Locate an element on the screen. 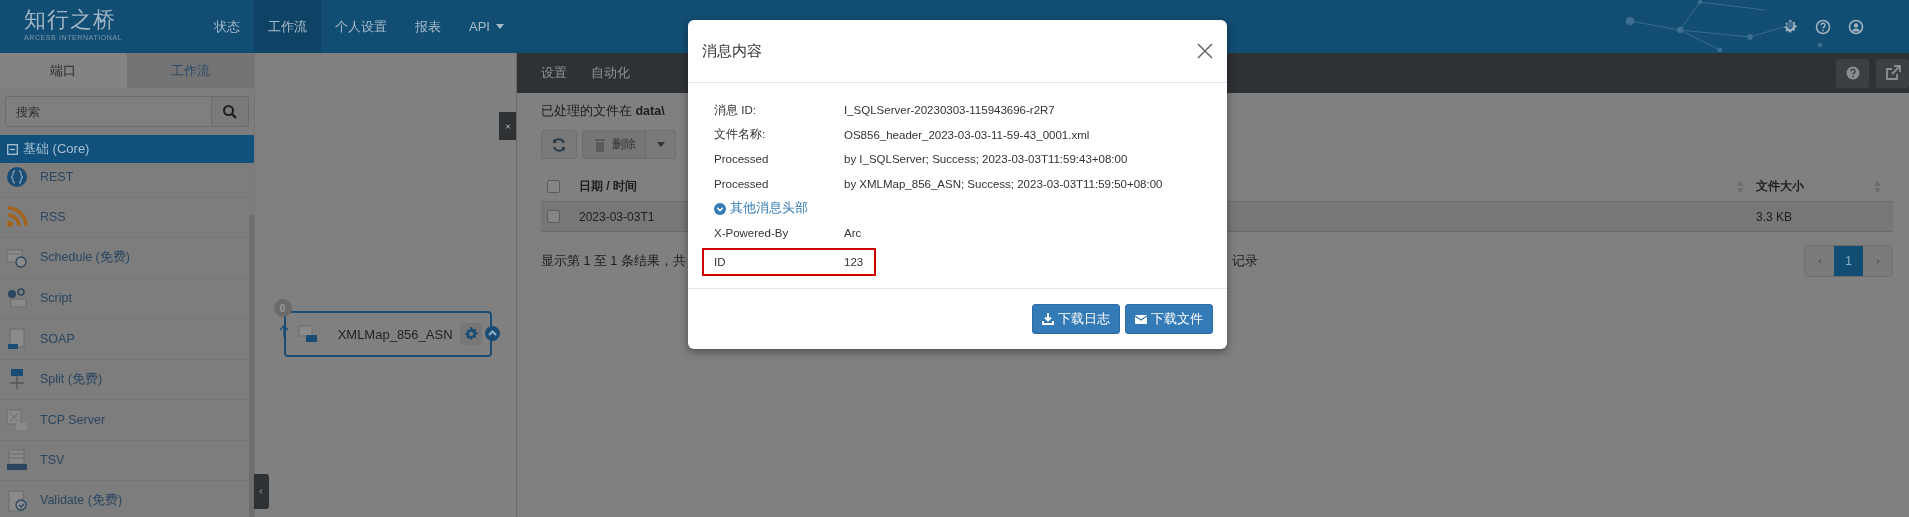  chevron-down-icon is located at coordinates (720, 208).